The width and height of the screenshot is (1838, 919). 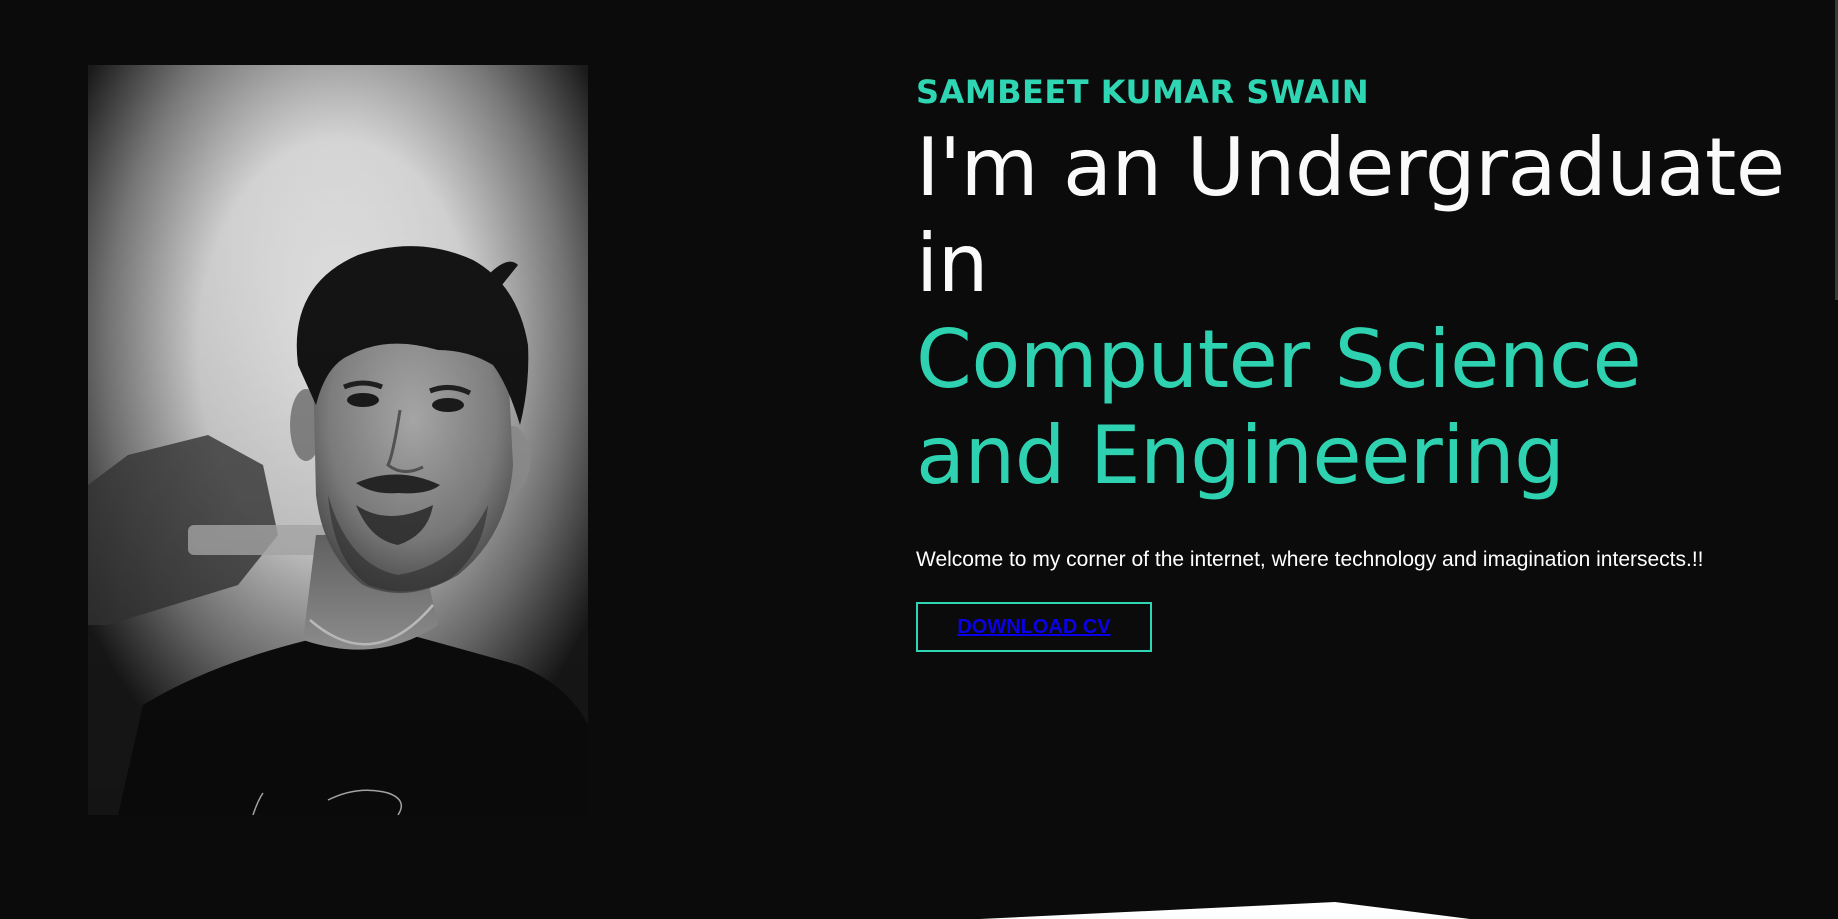 I want to click on download-cv-link: DOWNLOAD CV, so click(x=1033, y=627).